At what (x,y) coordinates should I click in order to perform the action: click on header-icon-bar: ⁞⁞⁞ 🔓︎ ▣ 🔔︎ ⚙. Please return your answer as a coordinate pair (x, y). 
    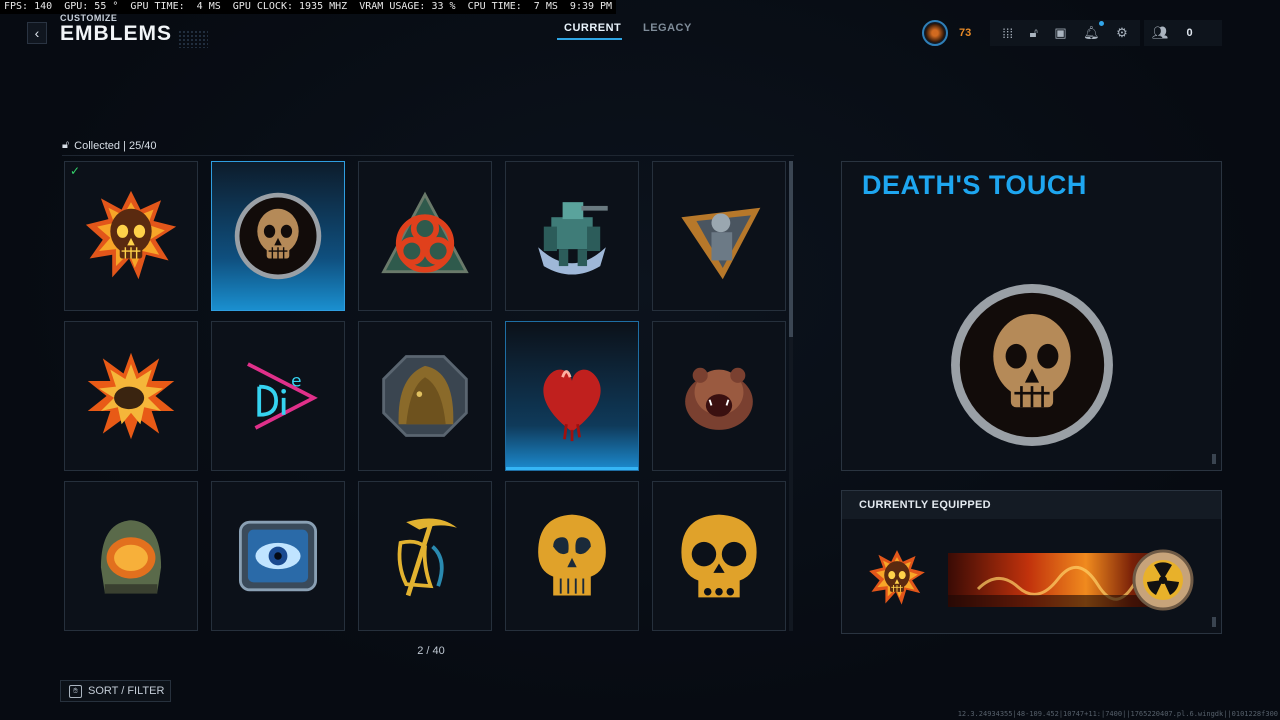
    Looking at the image, I should click on (1065, 33).